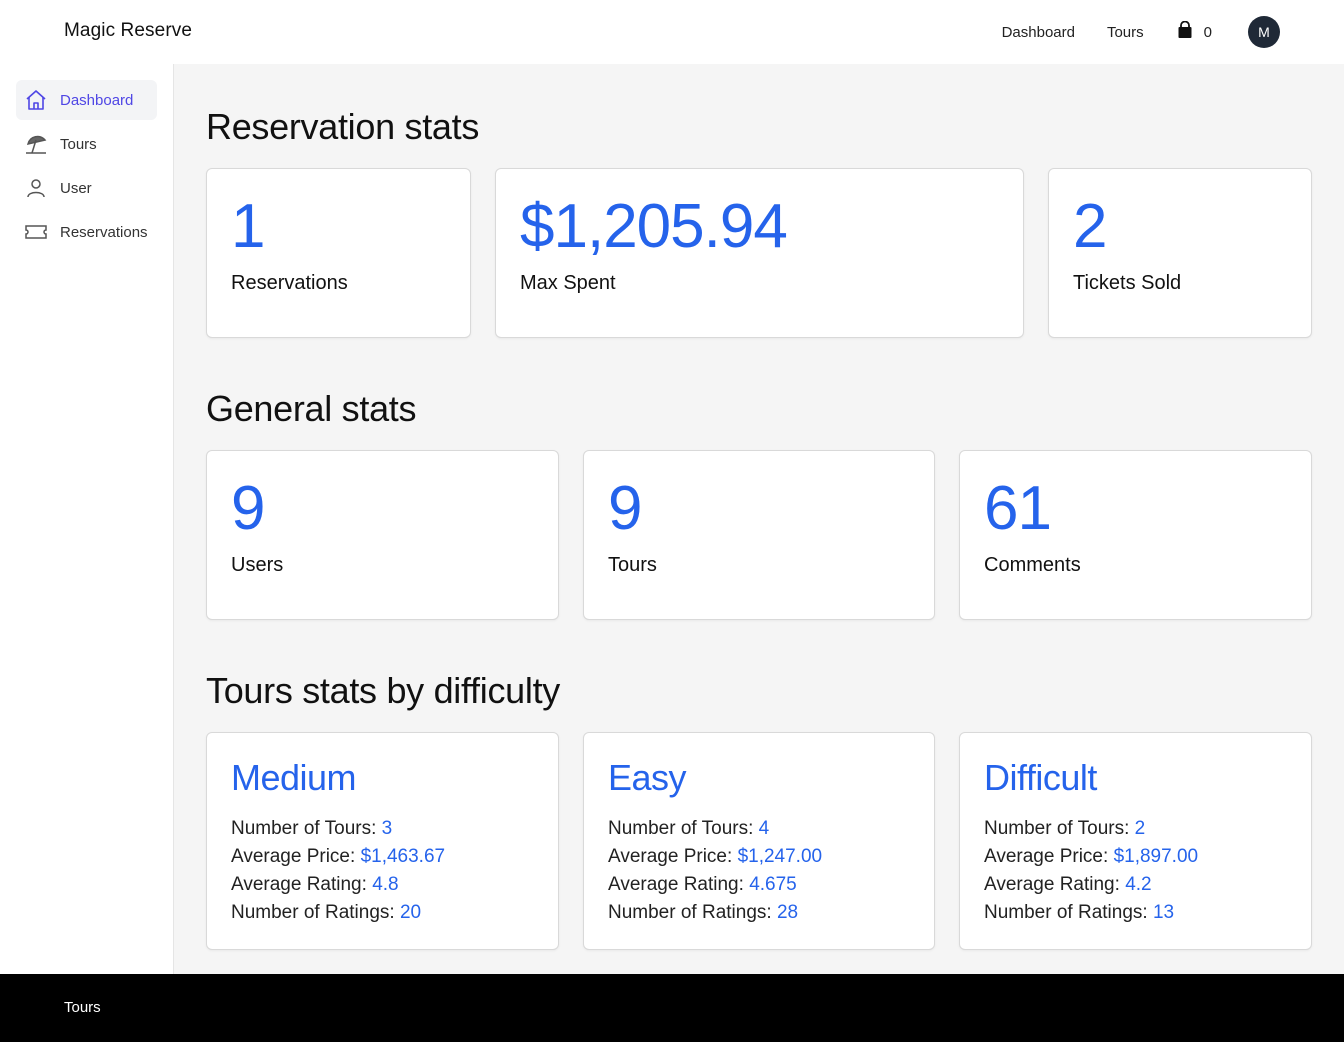  I want to click on avg-rating-value: 4.8, so click(385, 884).